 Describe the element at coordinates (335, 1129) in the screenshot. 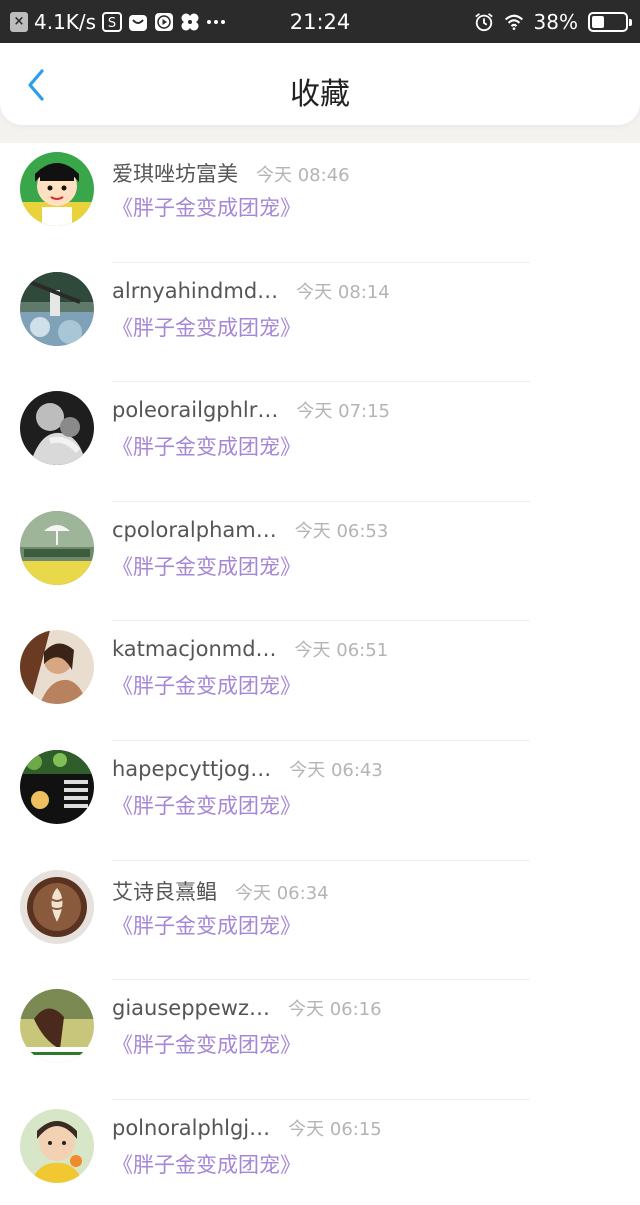

I see `timestamp: 今天 06:15` at that location.